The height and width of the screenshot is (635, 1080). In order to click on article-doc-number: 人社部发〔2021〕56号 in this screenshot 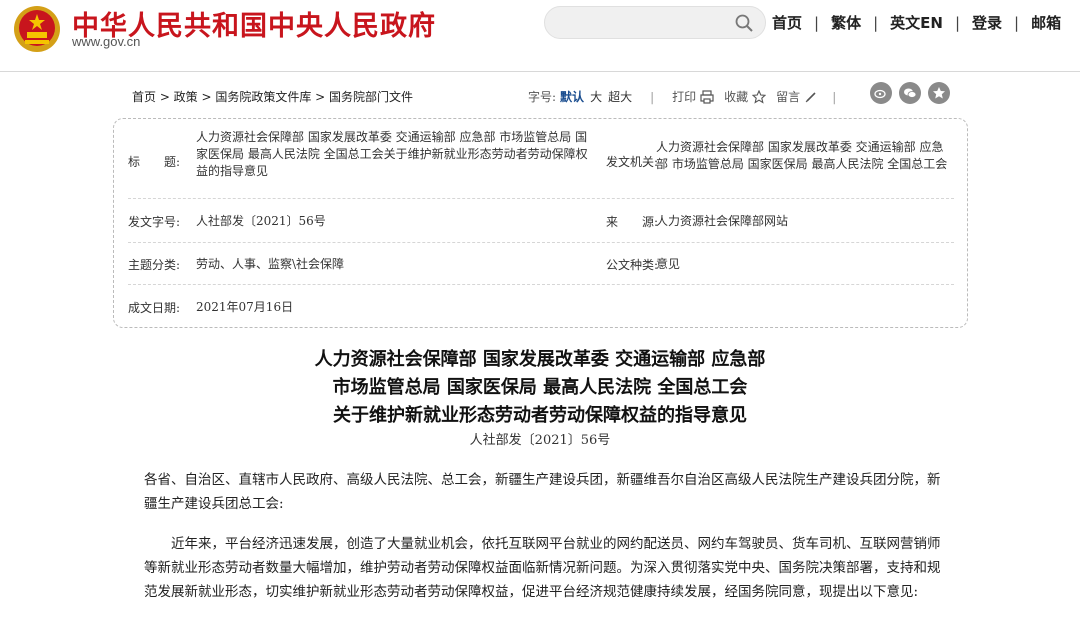, I will do `click(540, 440)`.